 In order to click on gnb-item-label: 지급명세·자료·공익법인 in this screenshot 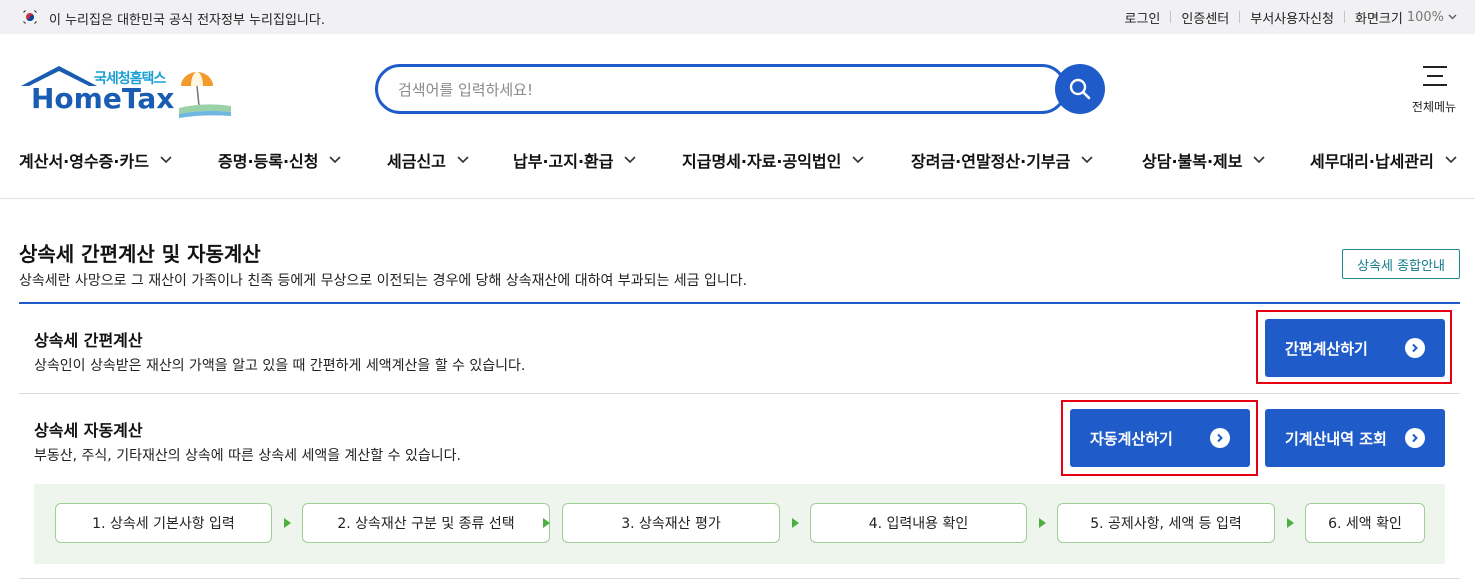, I will do `click(762, 161)`.